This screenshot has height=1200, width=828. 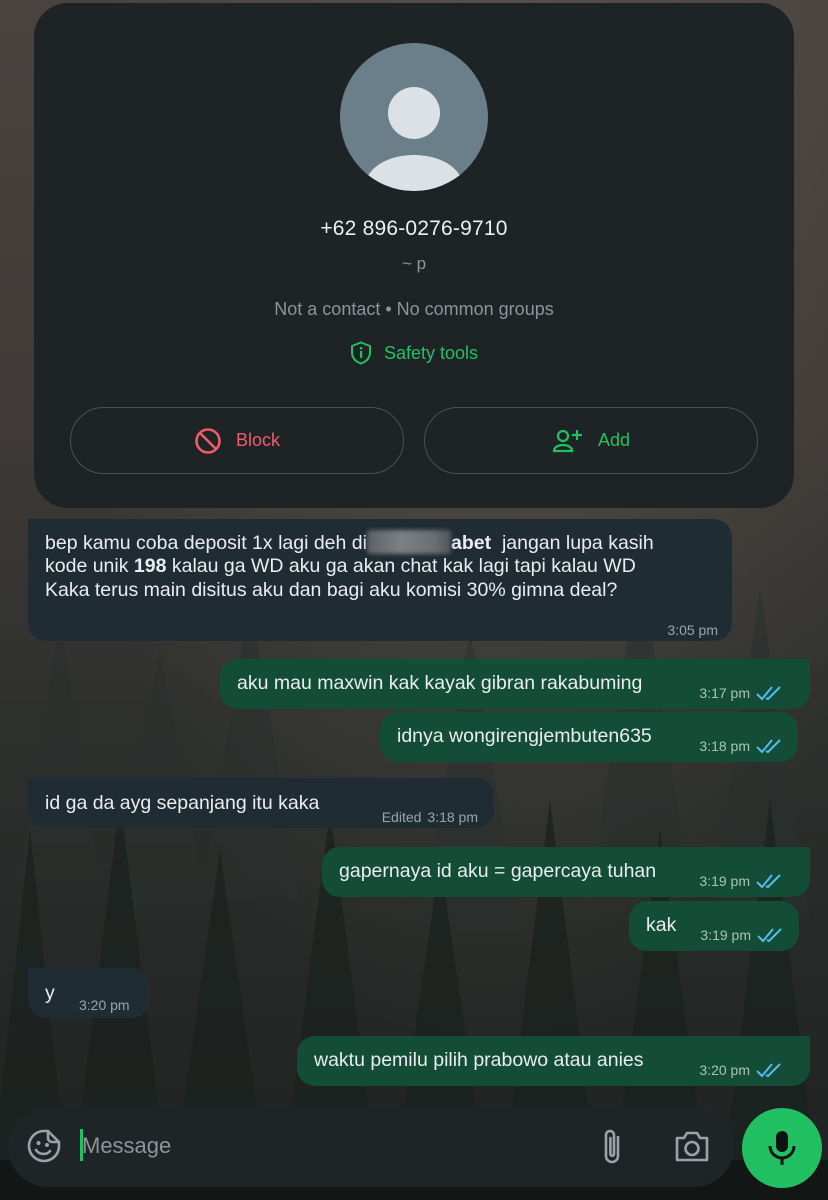 What do you see at coordinates (724, 693) in the screenshot?
I see `message-time: 3:17 pm` at bounding box center [724, 693].